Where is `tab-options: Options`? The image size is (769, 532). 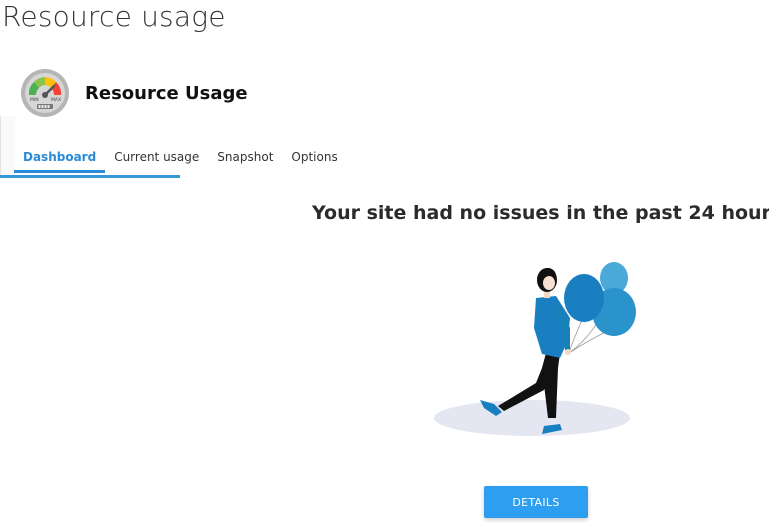 tab-options: Options is located at coordinates (314, 159).